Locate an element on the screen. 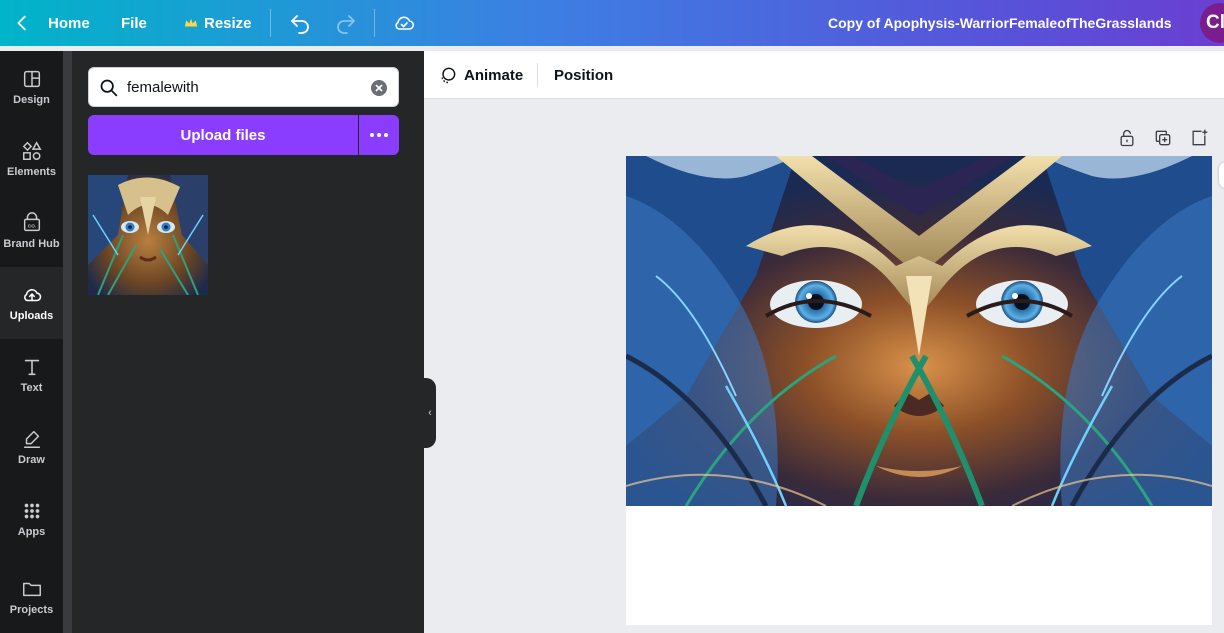 This screenshot has width=1224, height=633. rail-label: Elements is located at coordinates (31, 172).